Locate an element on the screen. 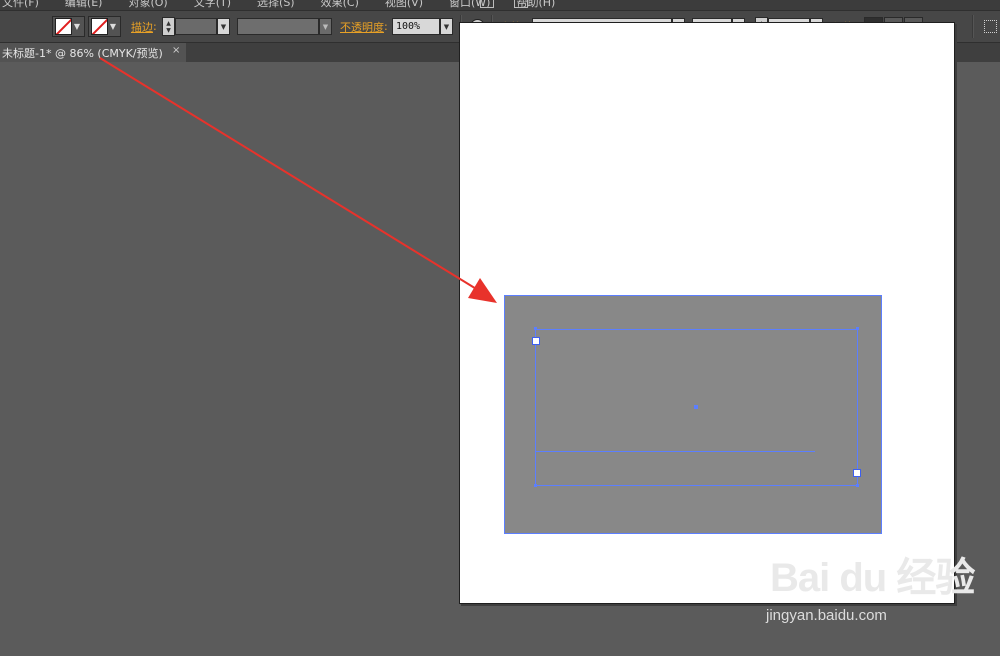  text-baseline is located at coordinates (675, 451).